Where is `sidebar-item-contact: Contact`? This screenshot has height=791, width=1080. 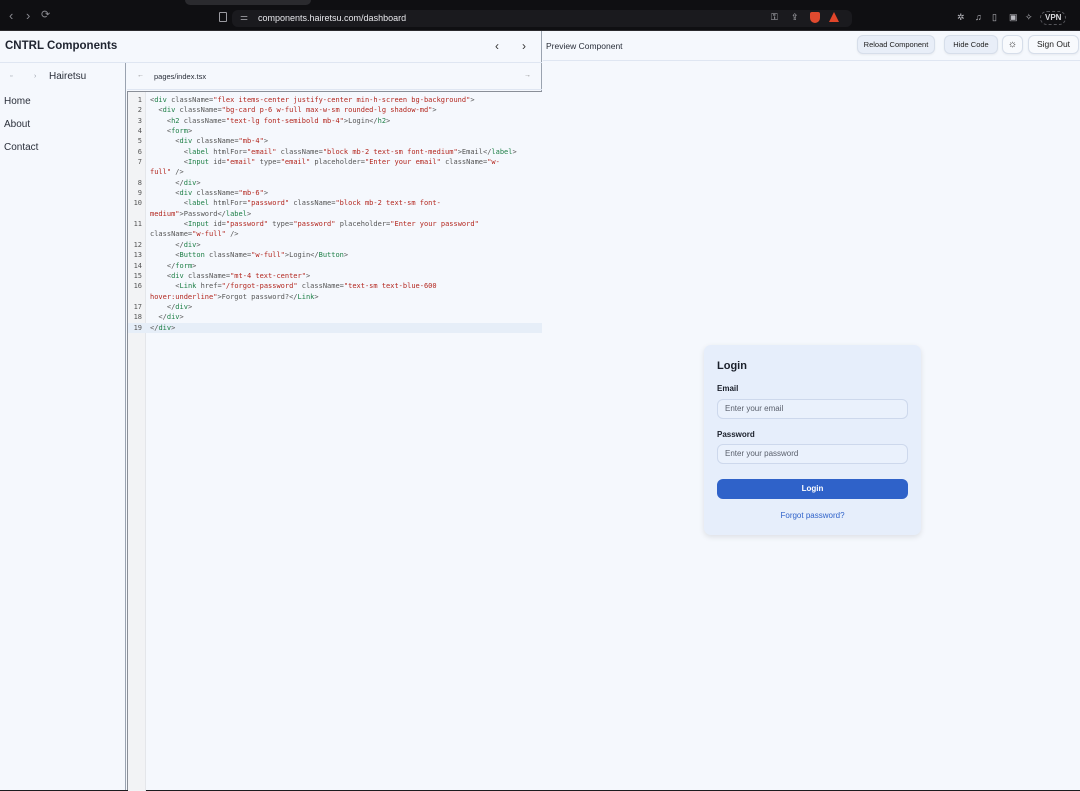
sidebar-item-contact: Contact is located at coordinates (21, 147).